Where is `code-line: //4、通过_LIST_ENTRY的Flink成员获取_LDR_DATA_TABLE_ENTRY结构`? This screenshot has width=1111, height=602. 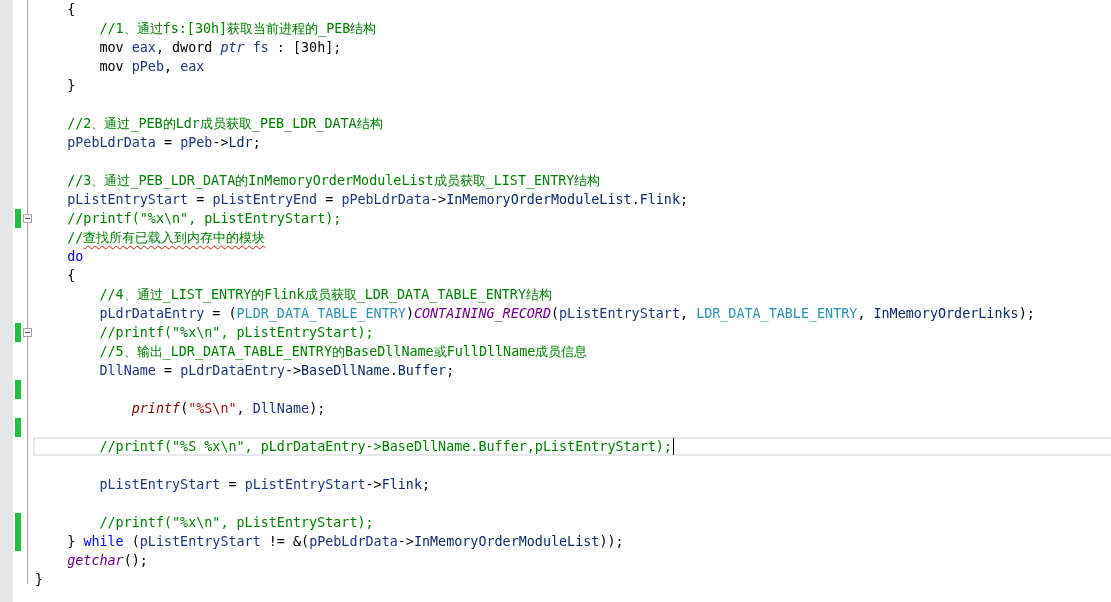
code-line: //4、通过_LIST_ENTRY的Flink成员获取_LDR_DATA_TABLE_ENTRY结构 is located at coordinates (325, 295).